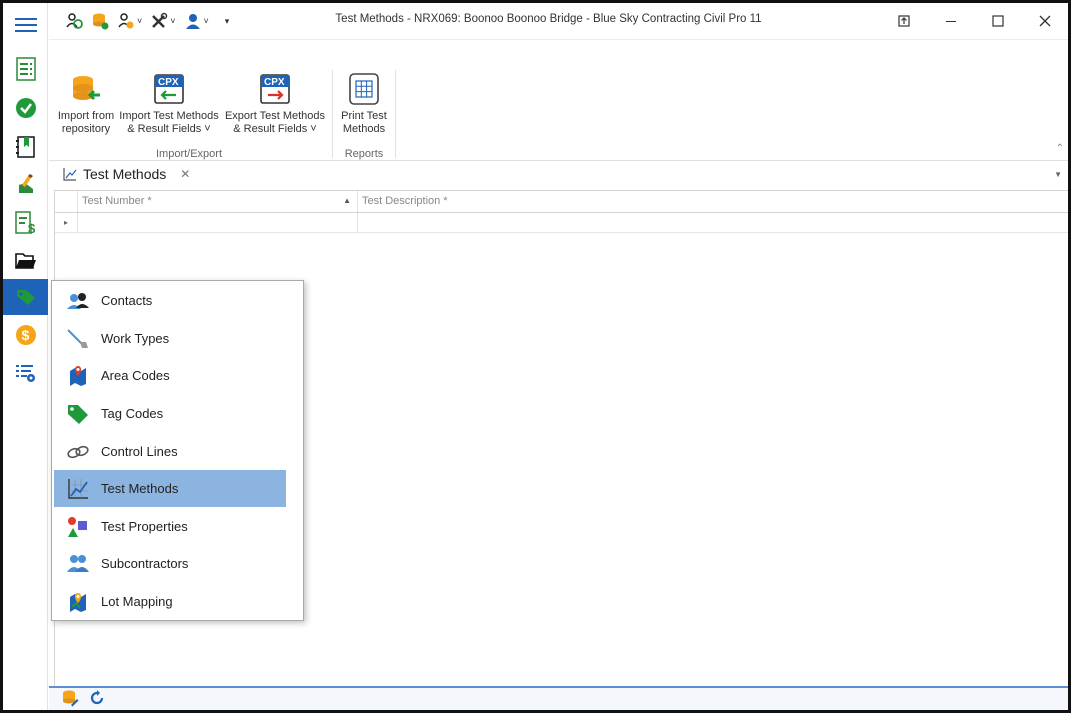 This screenshot has width=1071, height=713. I want to click on shapes-icon, so click(78, 527).